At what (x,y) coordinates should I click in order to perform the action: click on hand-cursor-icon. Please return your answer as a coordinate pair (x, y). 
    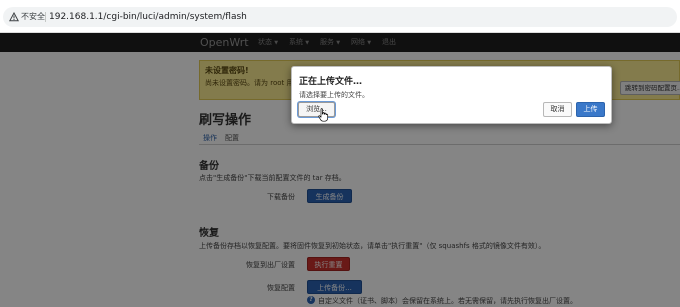
    Looking at the image, I should click on (323, 115).